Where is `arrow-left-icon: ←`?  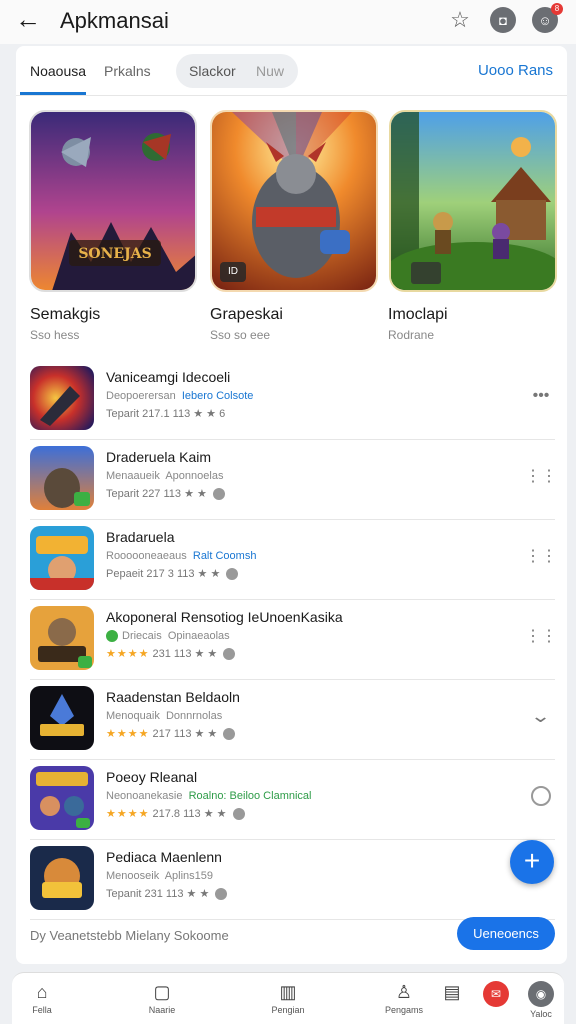 arrow-left-icon: ← is located at coordinates (28, 20).